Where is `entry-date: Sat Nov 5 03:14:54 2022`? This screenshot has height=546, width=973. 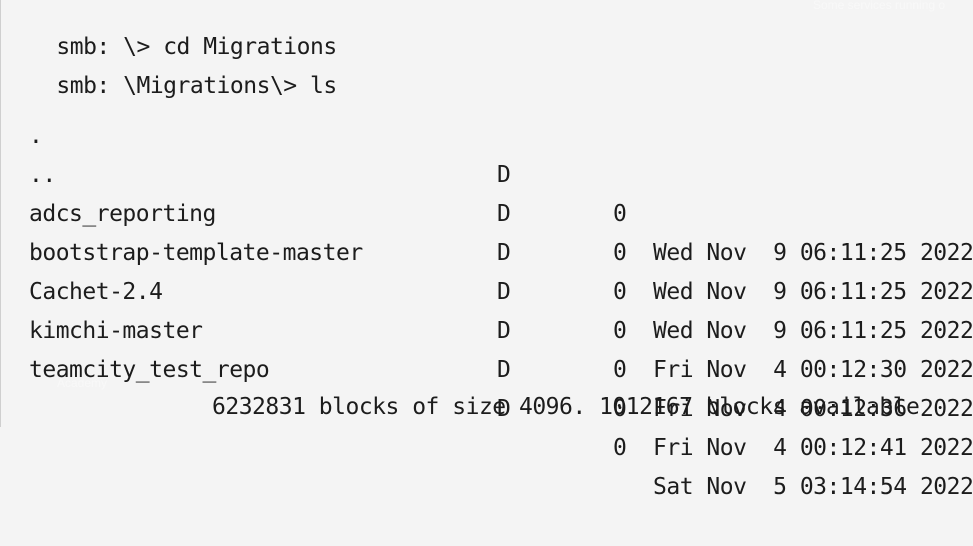
entry-date: Sat Nov 5 03:14:54 2022 is located at coordinates (813, 487).